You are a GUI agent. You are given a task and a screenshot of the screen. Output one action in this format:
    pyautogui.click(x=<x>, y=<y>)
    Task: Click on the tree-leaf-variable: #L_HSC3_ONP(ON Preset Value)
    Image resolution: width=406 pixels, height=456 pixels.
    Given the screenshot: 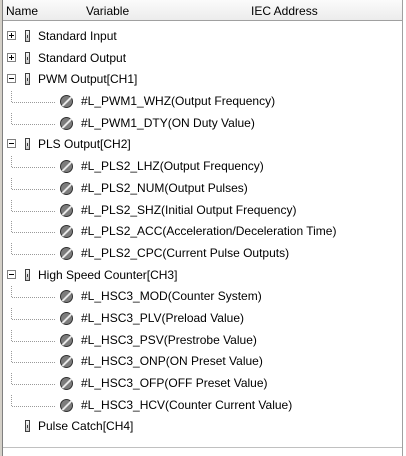 What is the action you would take?
    pyautogui.click(x=202, y=362)
    